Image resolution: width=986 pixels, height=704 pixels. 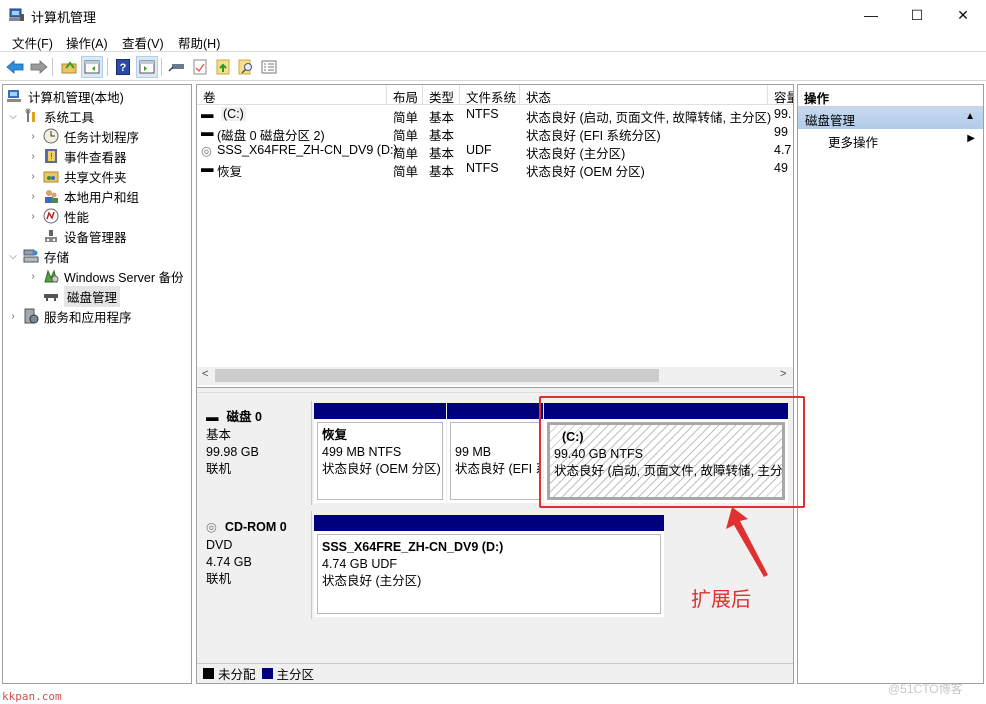 I want to click on forward-arrow-icon, so click(x=39, y=67).